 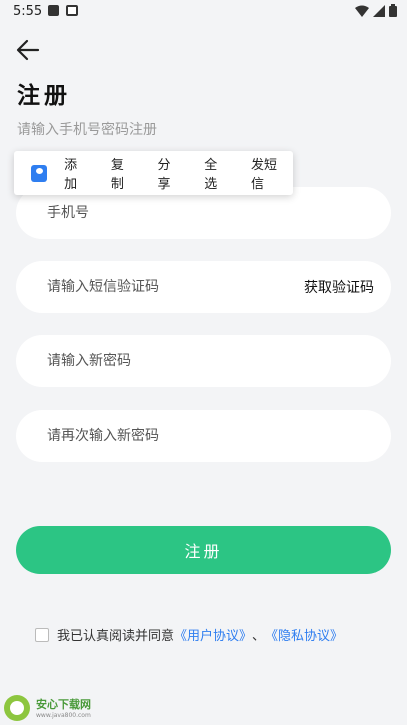 I want to click on notification-icon, so click(x=53, y=10).